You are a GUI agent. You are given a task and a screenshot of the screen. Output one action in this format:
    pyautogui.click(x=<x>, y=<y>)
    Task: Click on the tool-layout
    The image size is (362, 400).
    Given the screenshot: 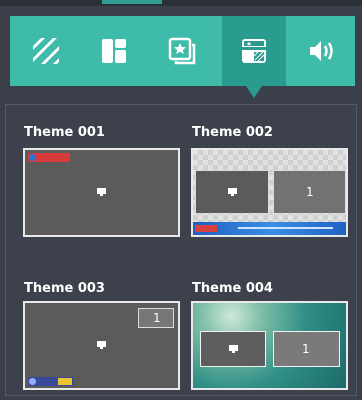 What is the action you would take?
    pyautogui.click(x=114, y=51)
    